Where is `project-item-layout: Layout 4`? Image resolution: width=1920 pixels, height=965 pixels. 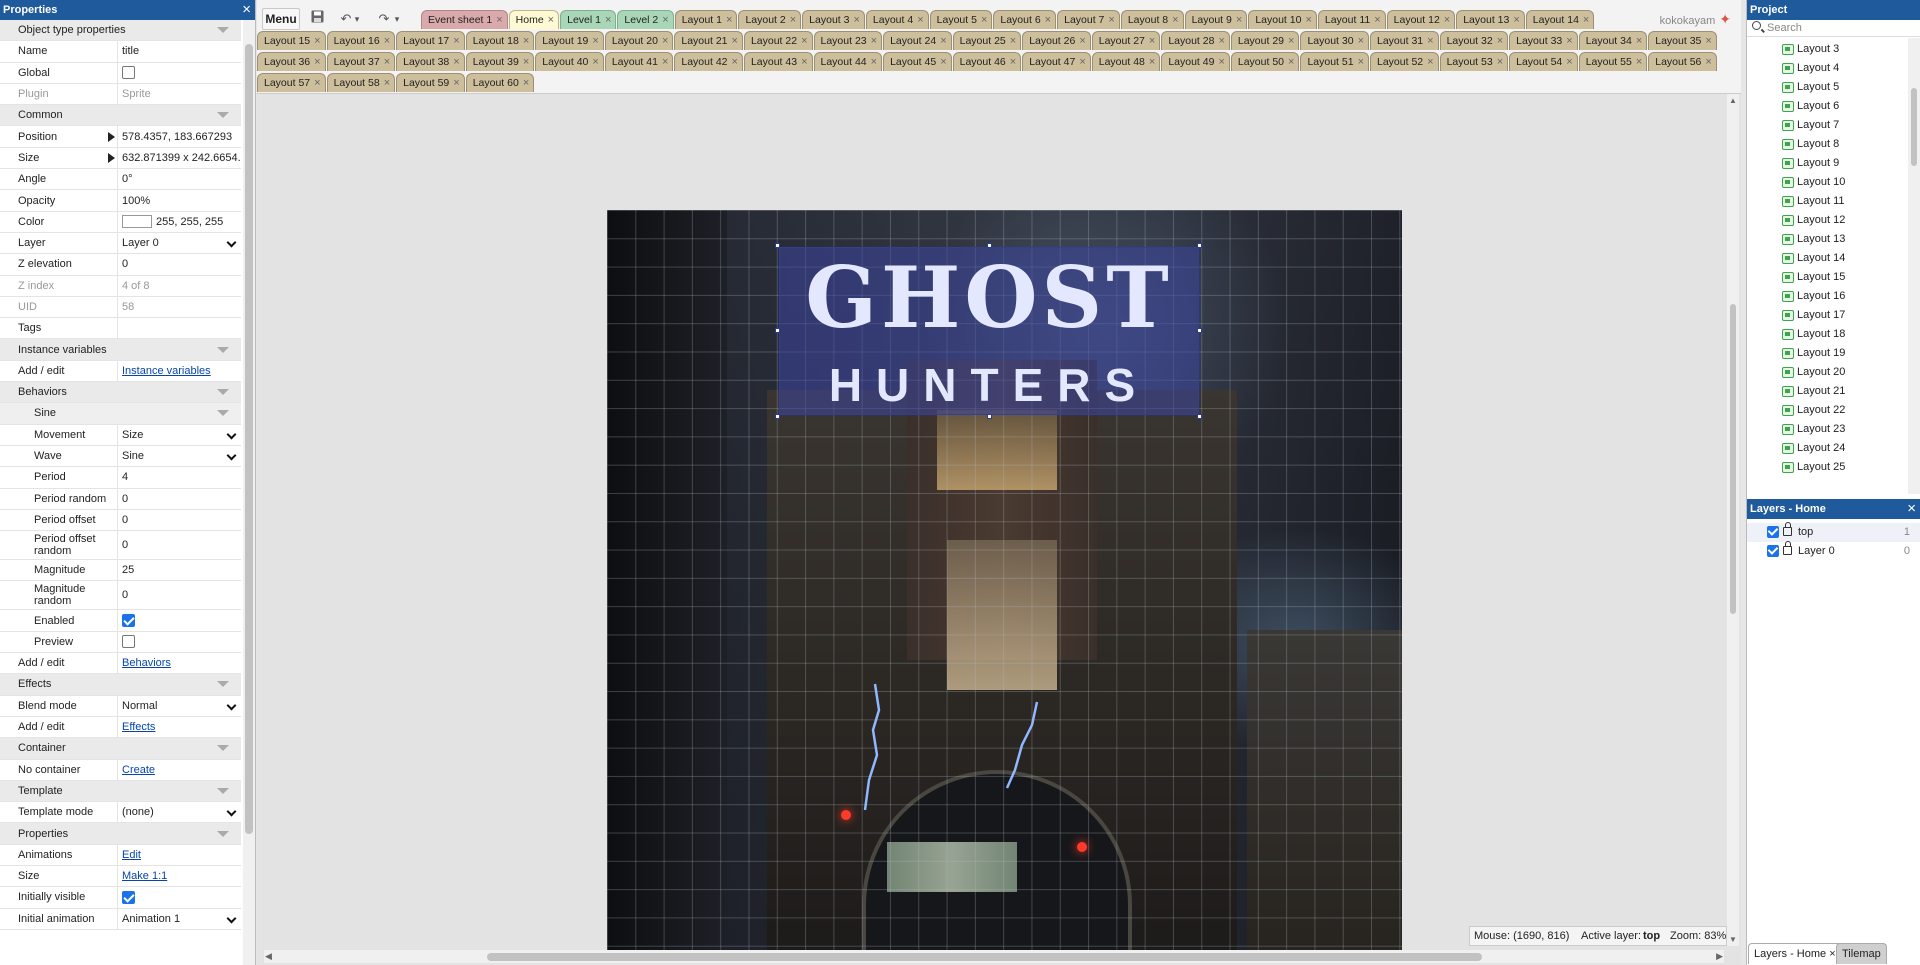
project-item-layout: Layout 4 is located at coordinates (1833, 68).